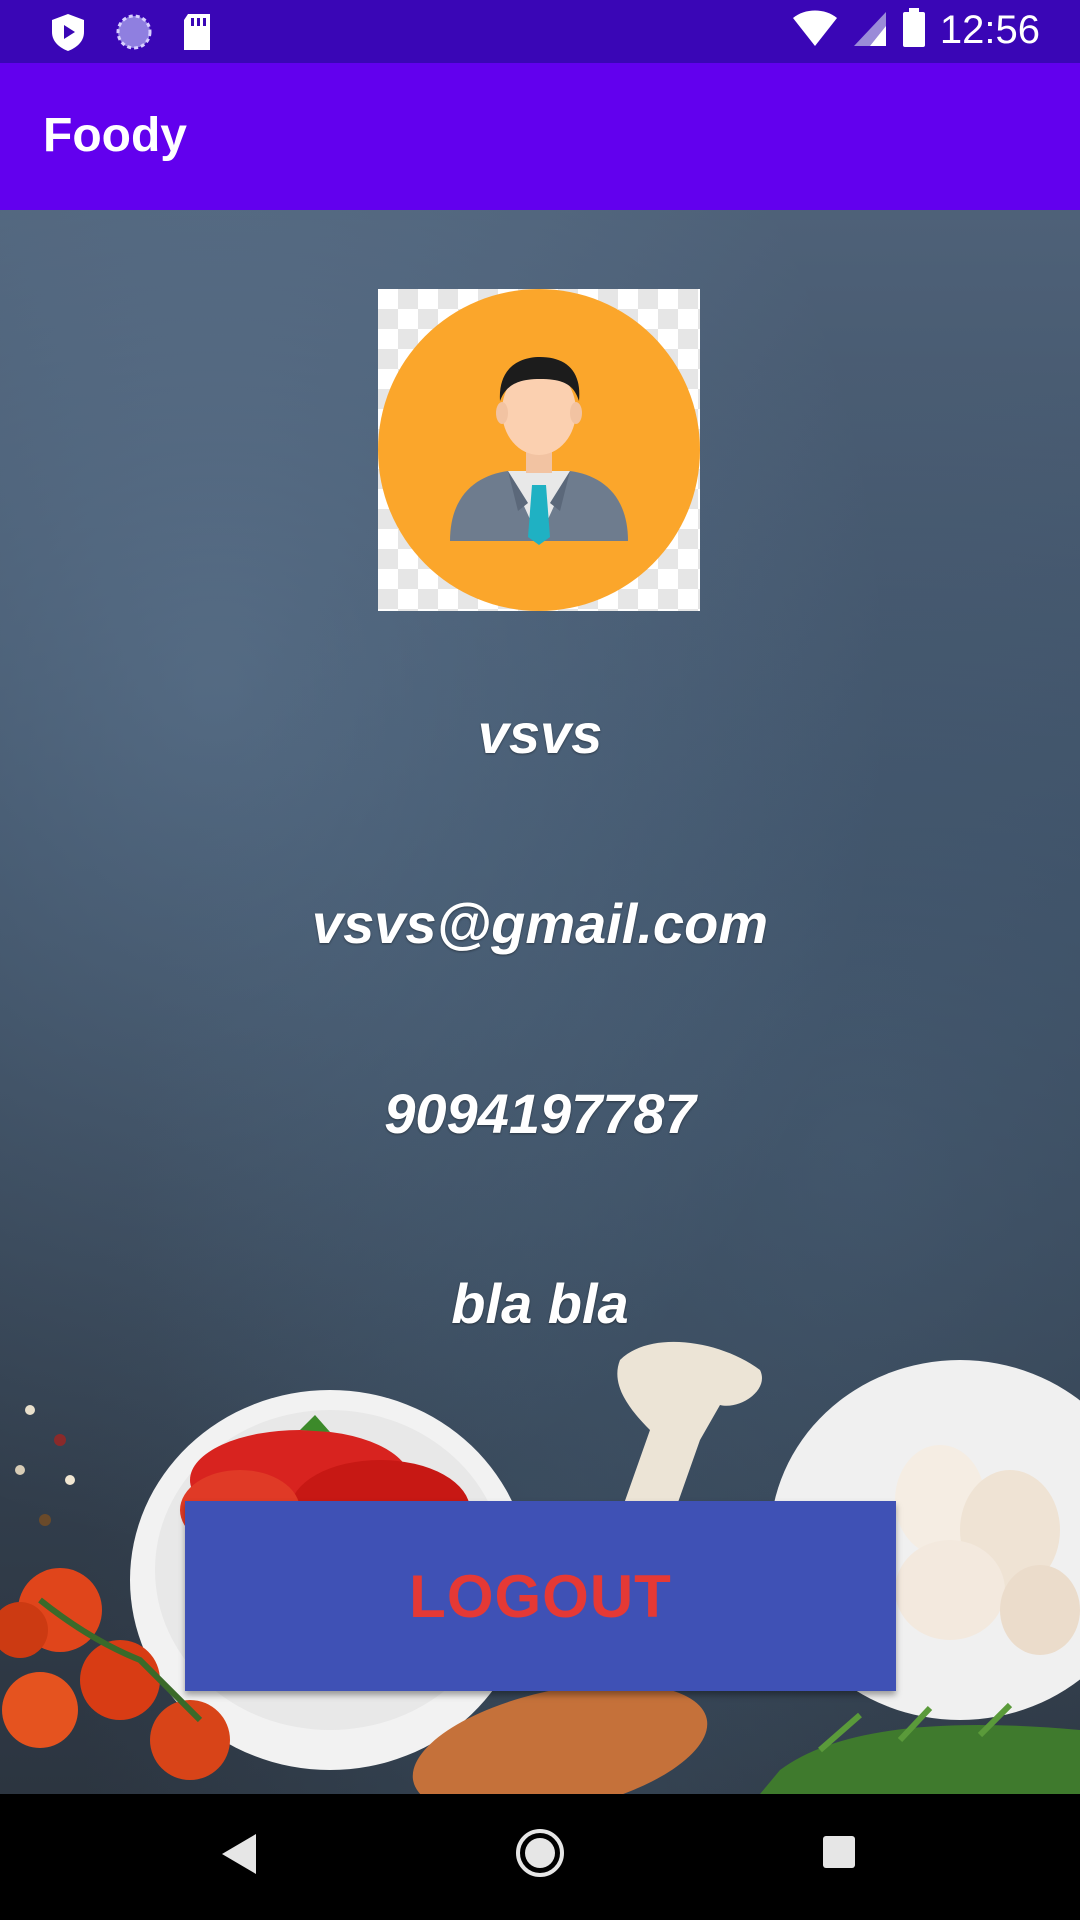  Describe the element at coordinates (540, 1596) in the screenshot. I see `logout-button: LOGOUT` at that location.